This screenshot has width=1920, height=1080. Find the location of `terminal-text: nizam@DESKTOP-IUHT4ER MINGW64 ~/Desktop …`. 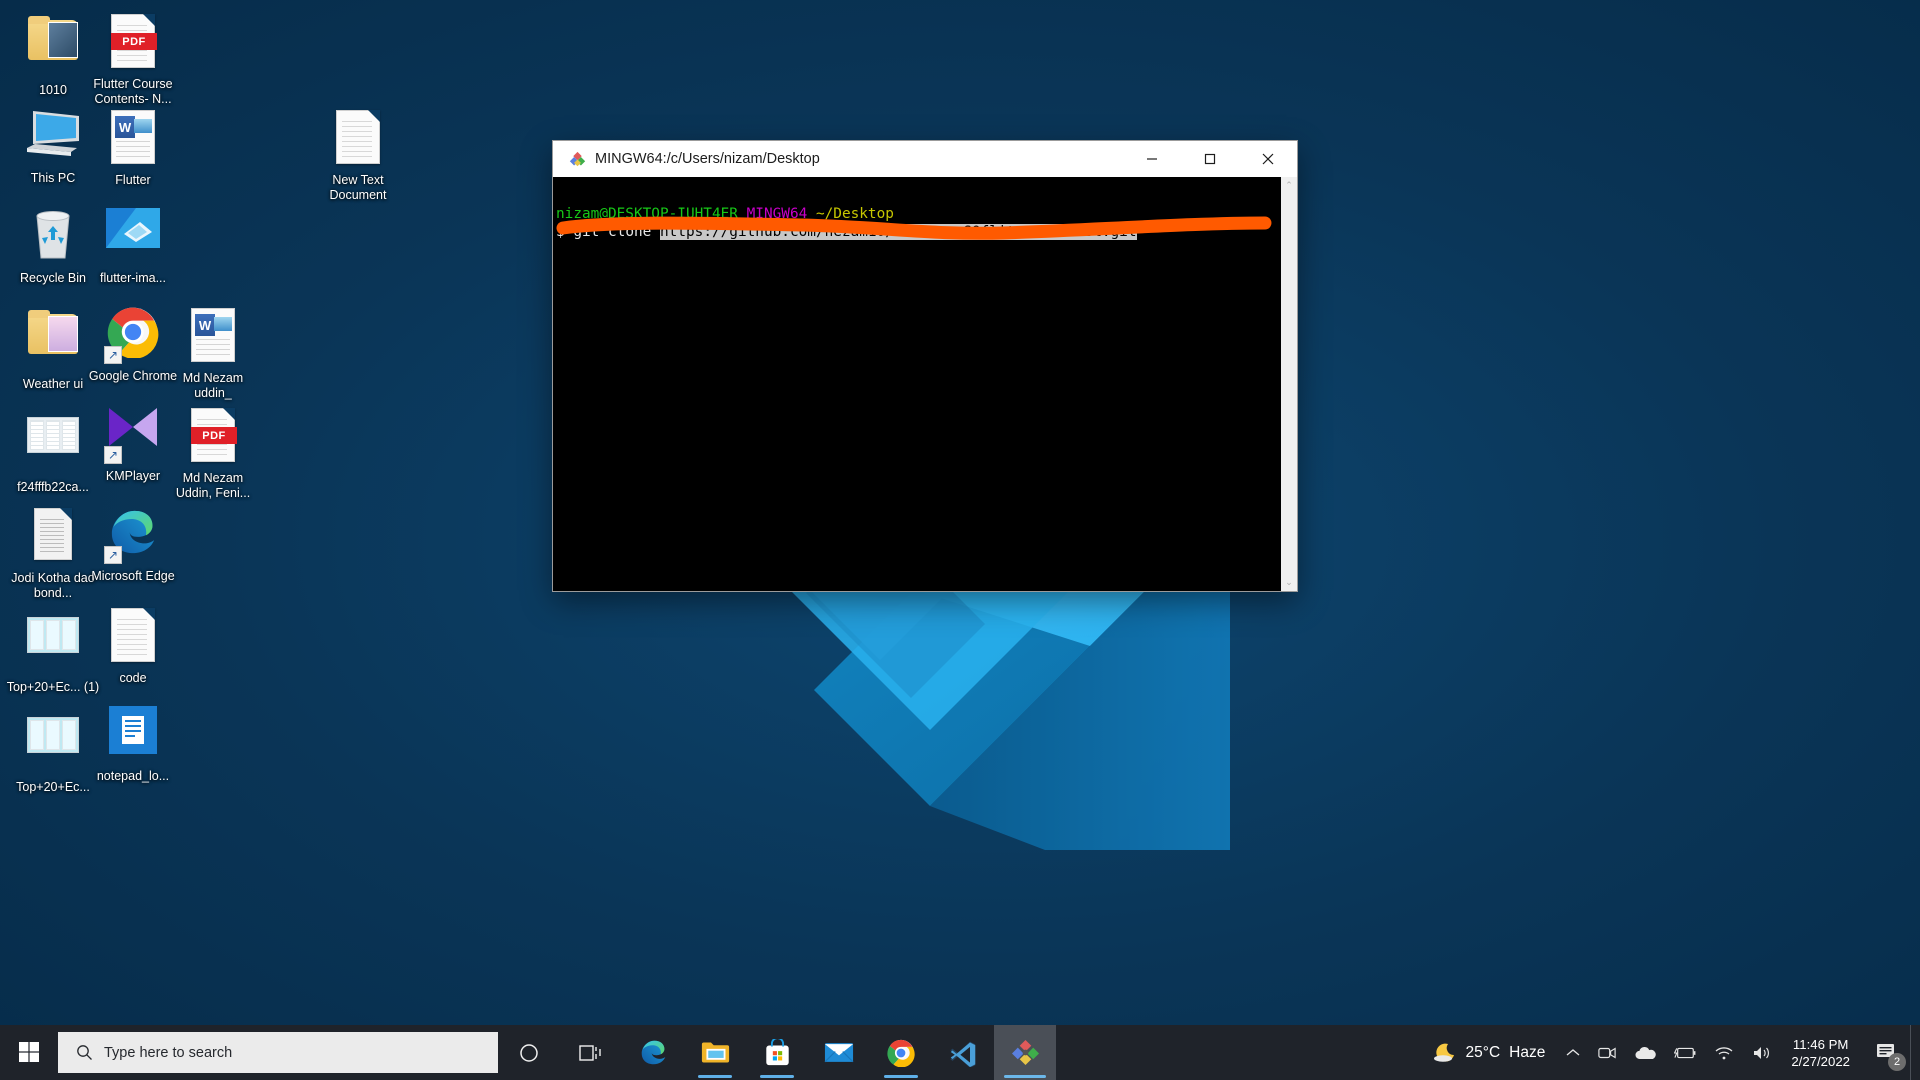

terminal-text: nizam@DESKTOP-IUHT4ER MINGW64 ~/Desktop … is located at coordinates (915, 223).